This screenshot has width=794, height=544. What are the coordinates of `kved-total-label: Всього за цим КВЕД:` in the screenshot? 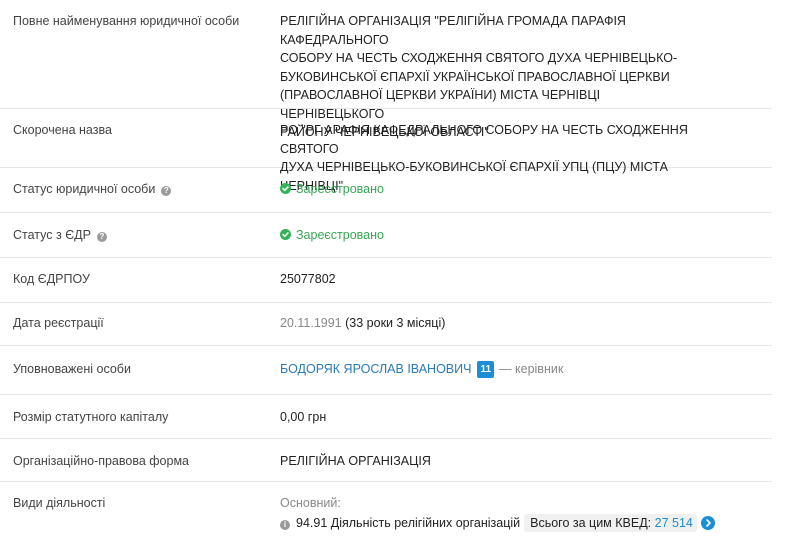 It's located at (591, 522).